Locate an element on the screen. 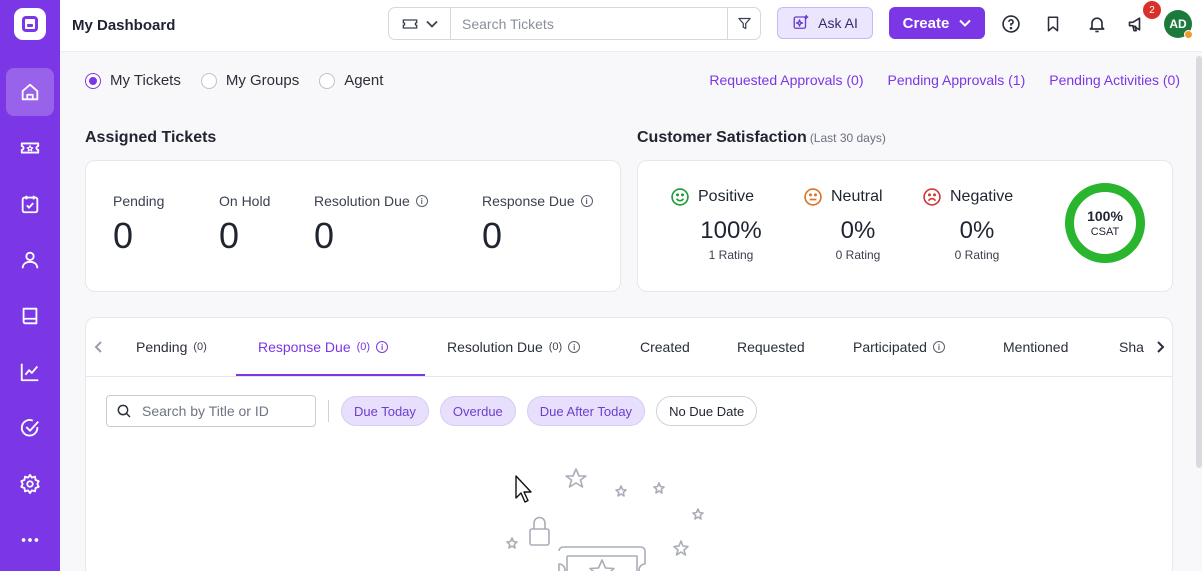  csat-positive: Positive 100% 1 Rating is located at coordinates (735, 224).